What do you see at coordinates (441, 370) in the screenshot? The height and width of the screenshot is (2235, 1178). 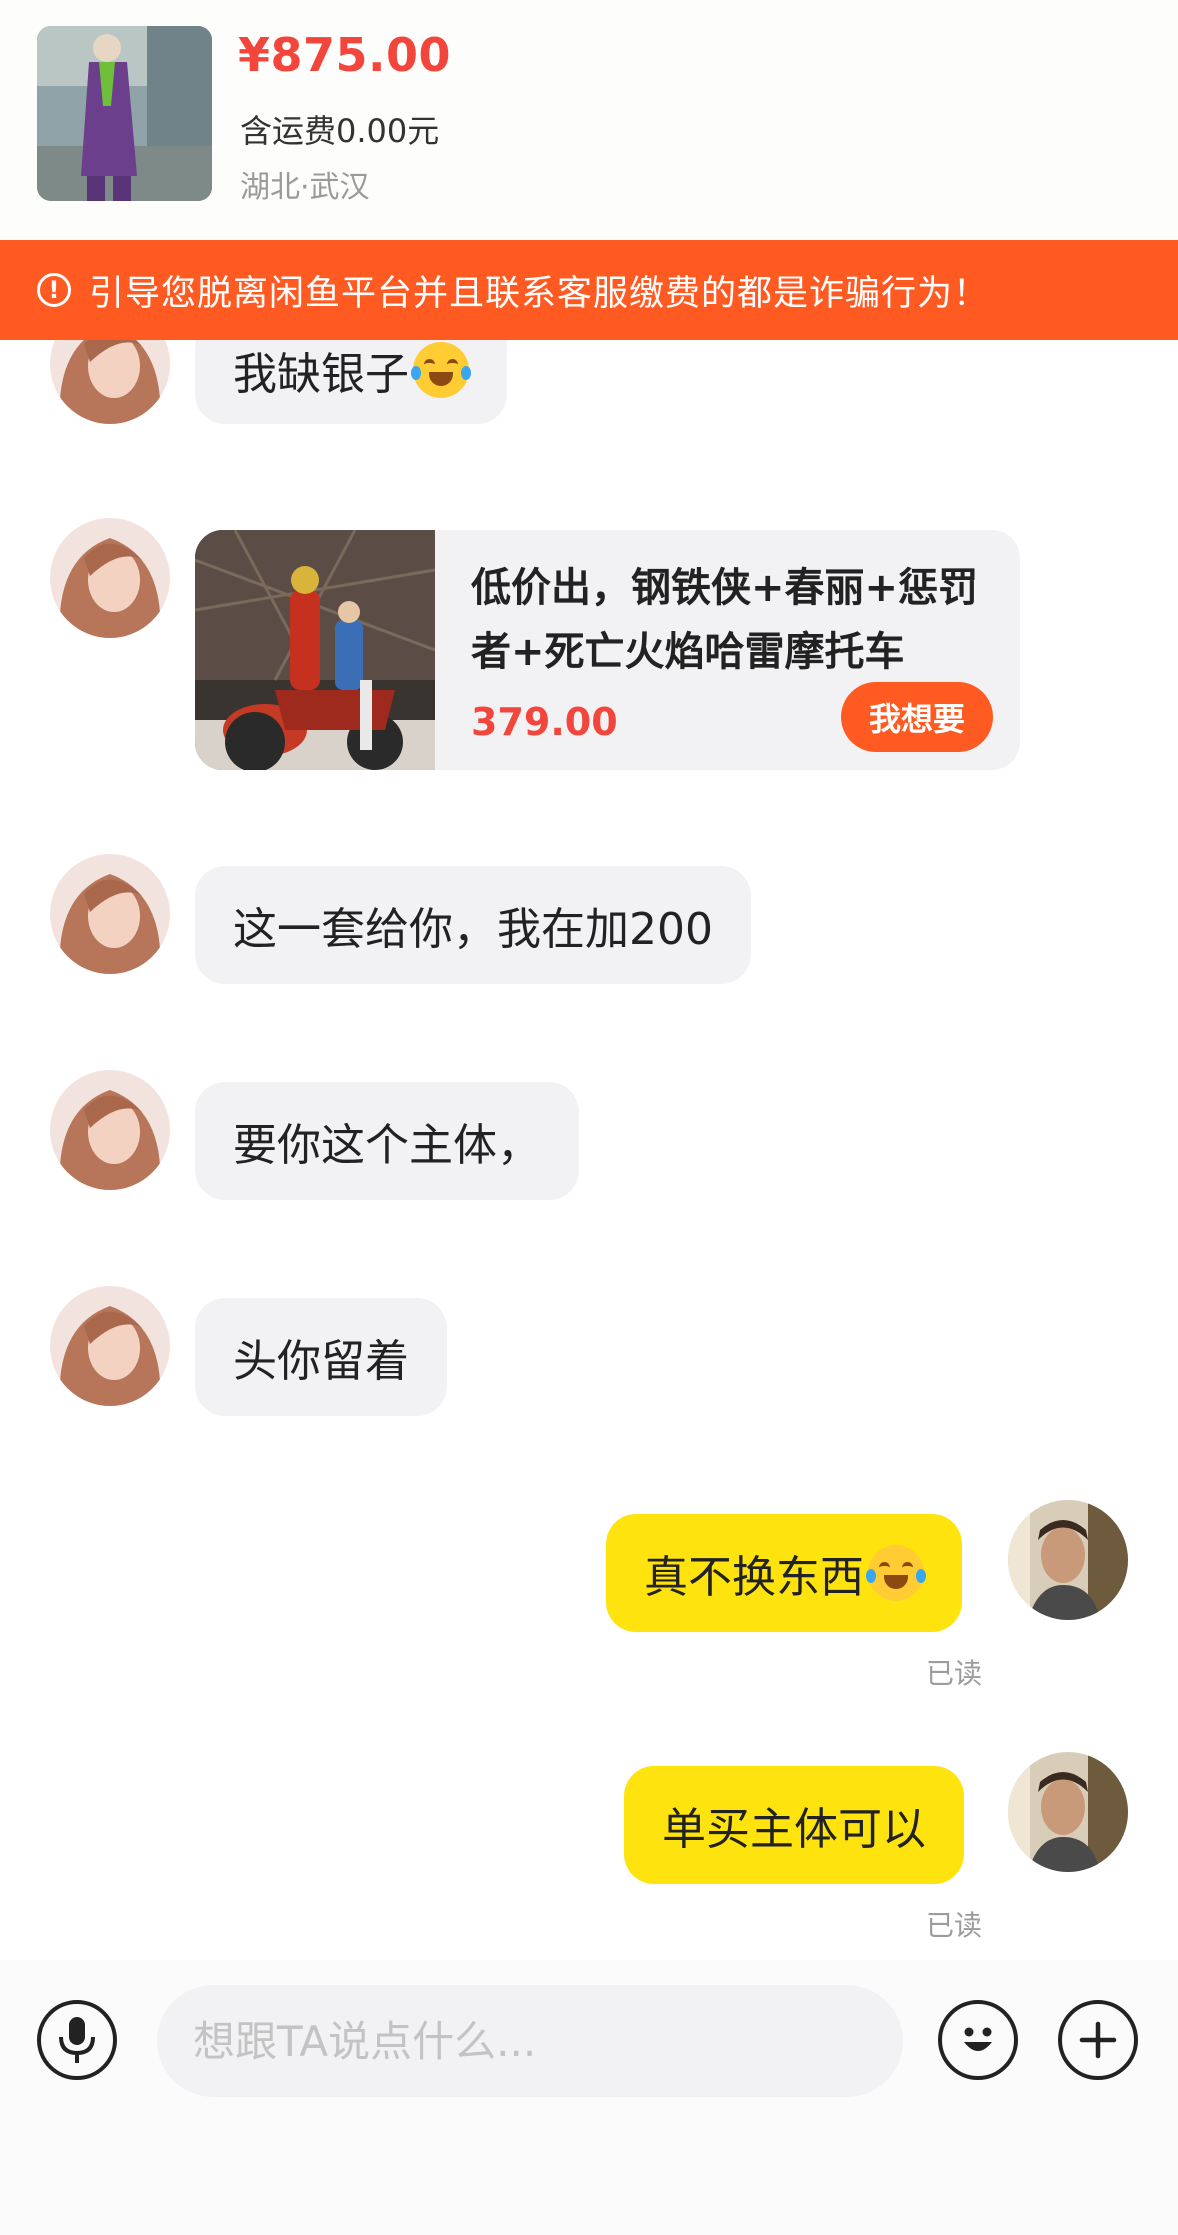 I see `tears-of-joy-emoji` at bounding box center [441, 370].